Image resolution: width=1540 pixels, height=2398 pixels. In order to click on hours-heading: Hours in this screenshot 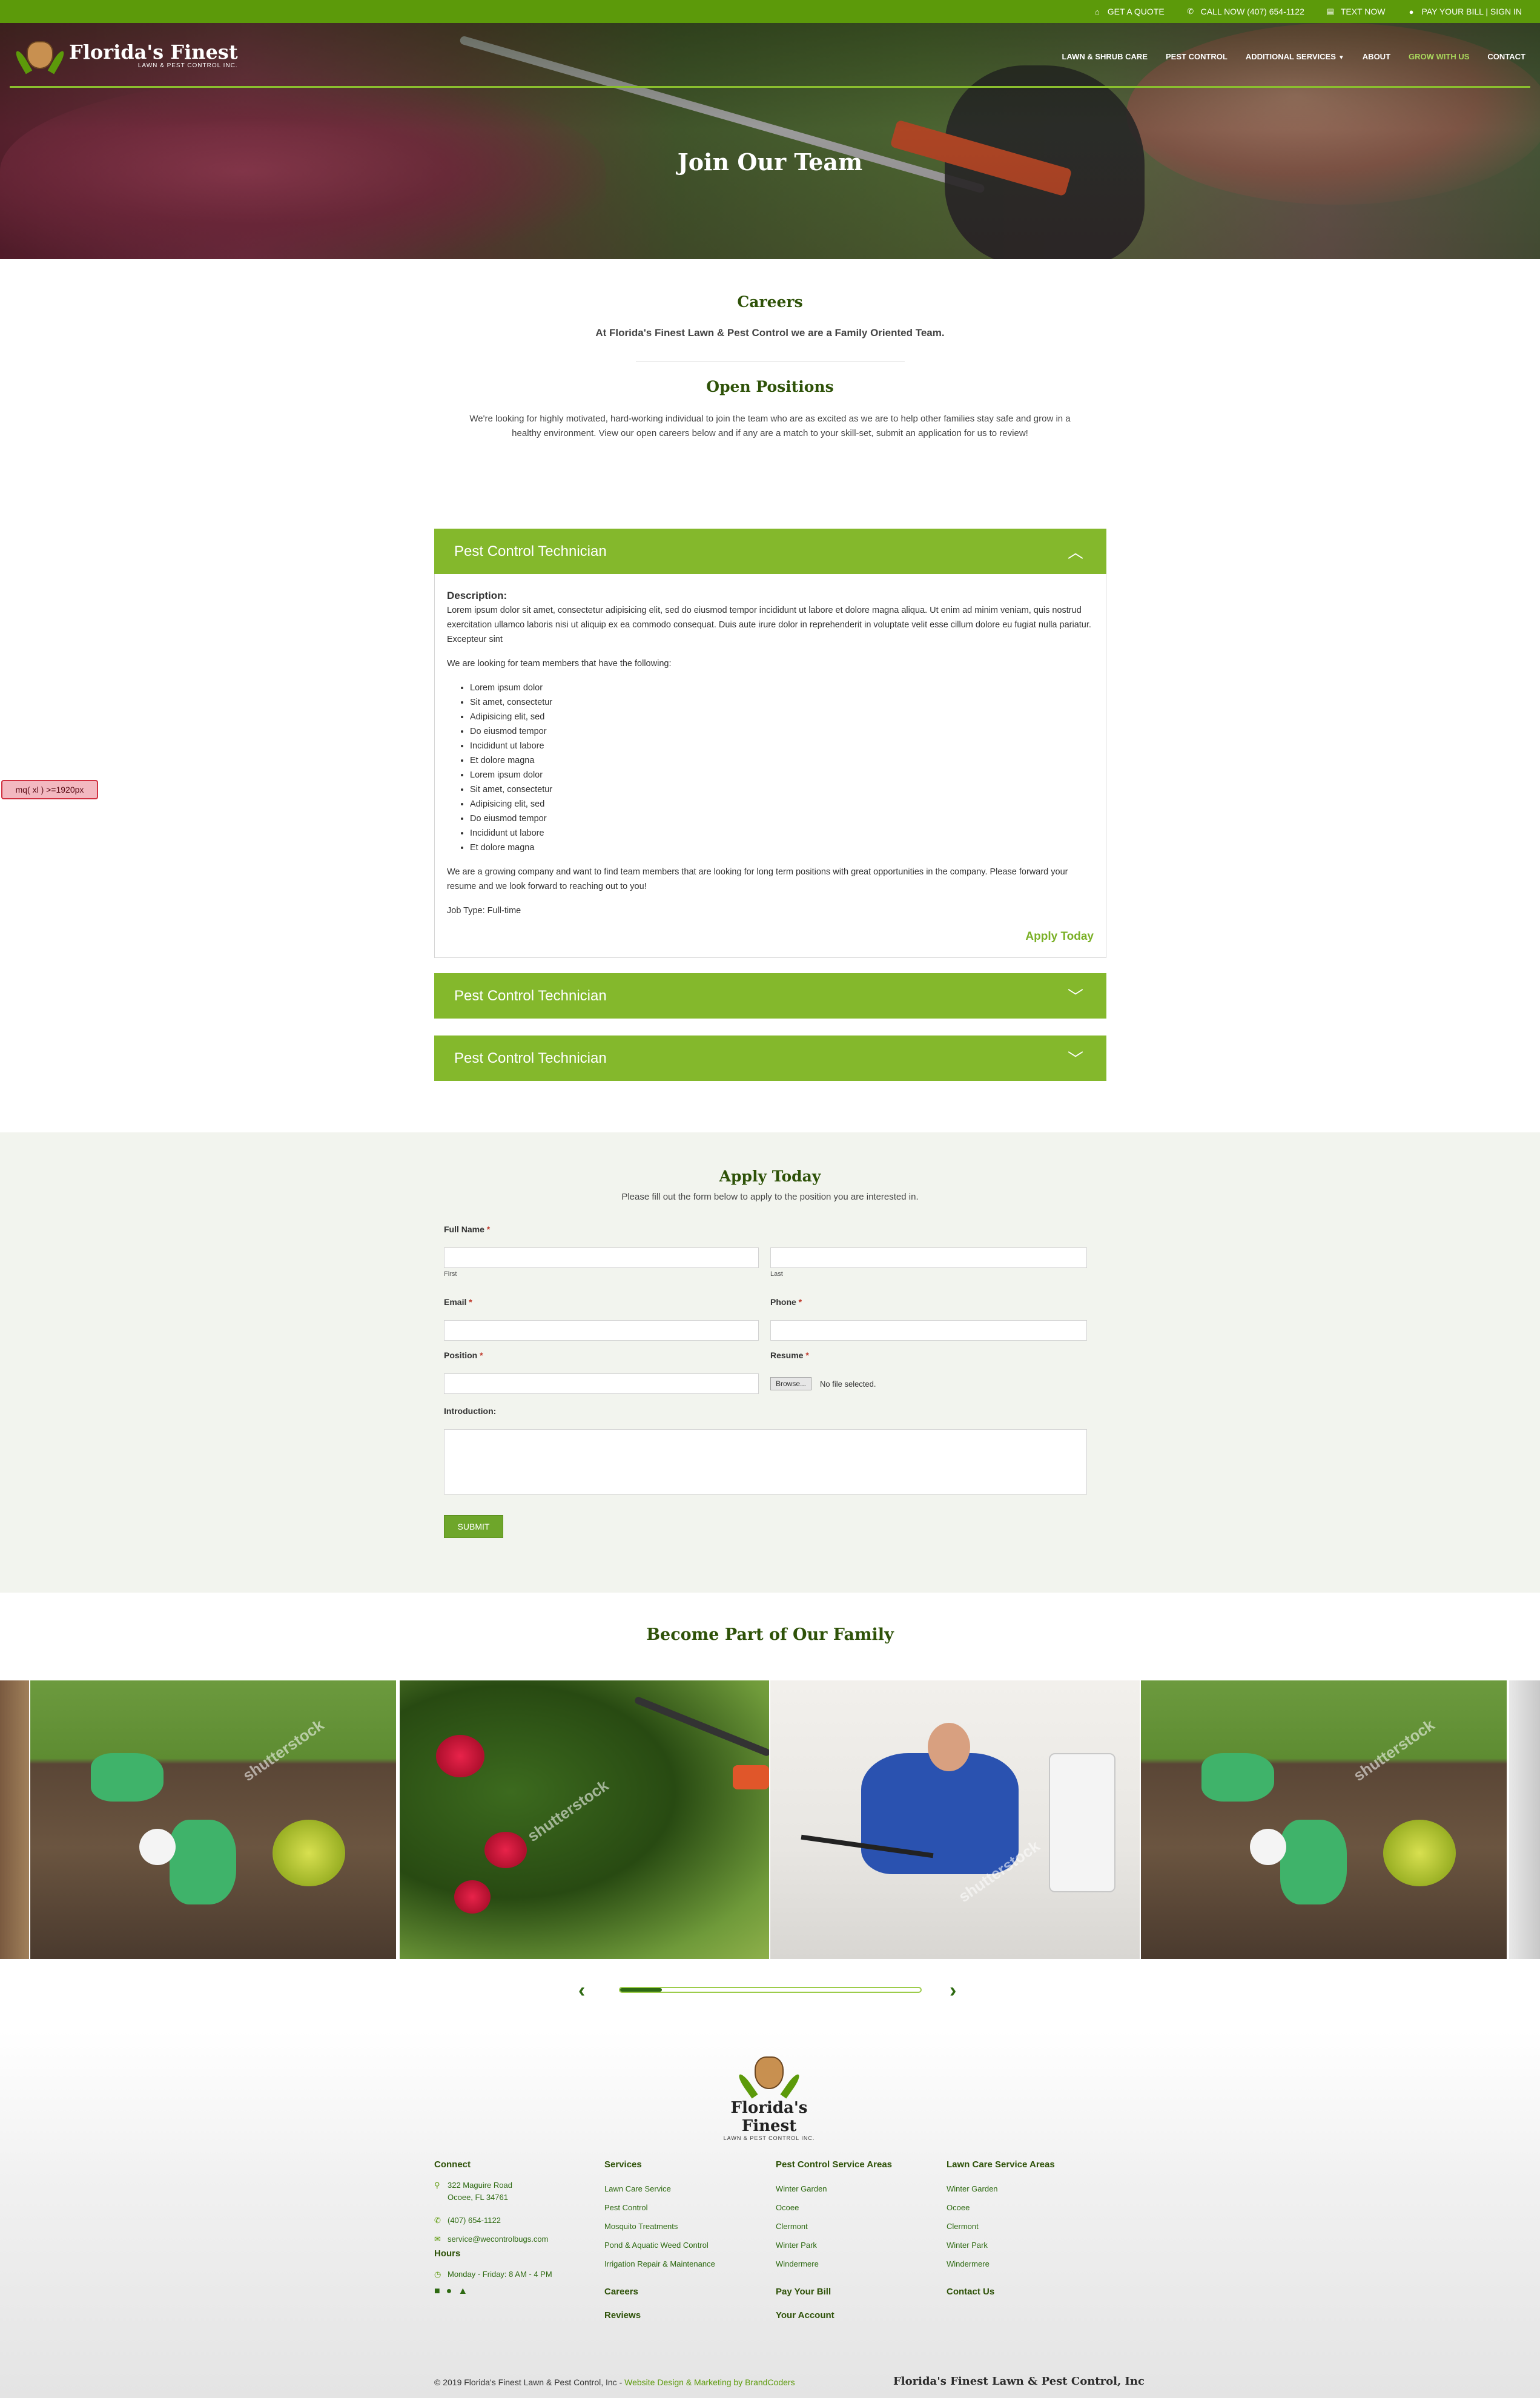, I will do `click(447, 2253)`.